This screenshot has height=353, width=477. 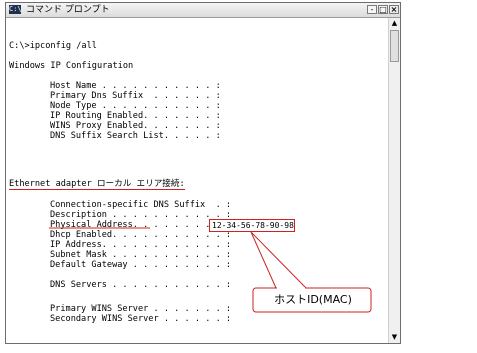 What do you see at coordinates (97, 184) in the screenshot?
I see `ethernet-adapter-heading: Ethernet adapter ローカル エリア接続:` at bounding box center [97, 184].